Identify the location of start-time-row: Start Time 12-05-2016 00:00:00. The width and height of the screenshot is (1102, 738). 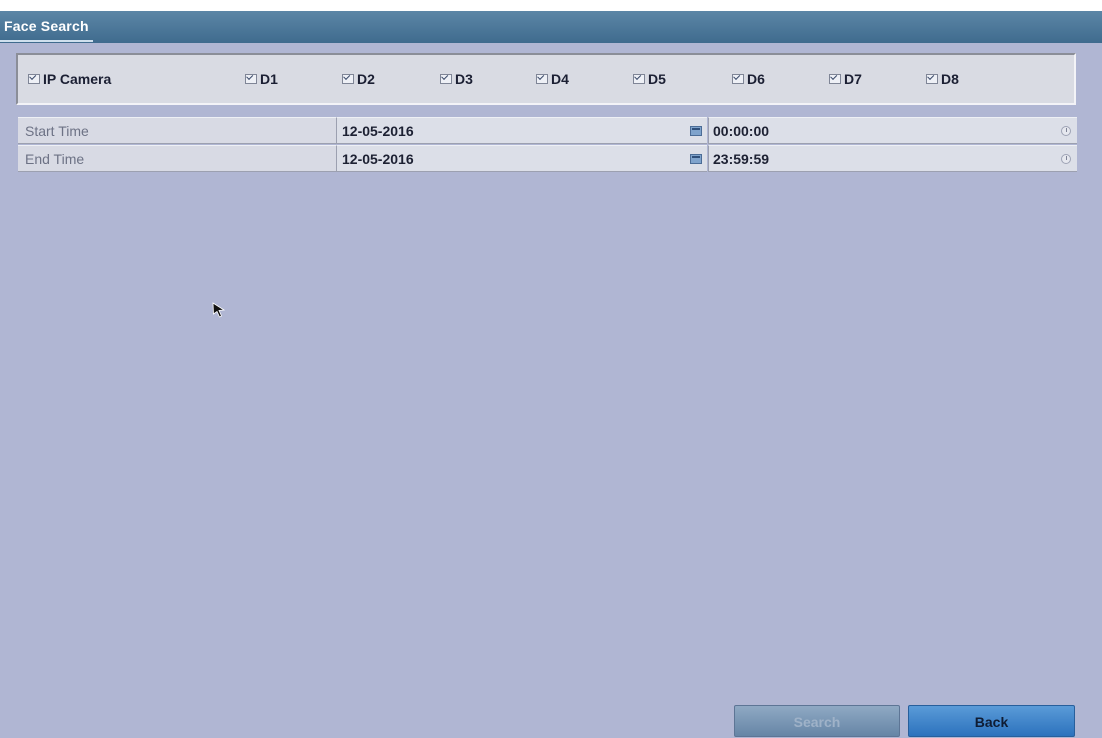
(547, 130).